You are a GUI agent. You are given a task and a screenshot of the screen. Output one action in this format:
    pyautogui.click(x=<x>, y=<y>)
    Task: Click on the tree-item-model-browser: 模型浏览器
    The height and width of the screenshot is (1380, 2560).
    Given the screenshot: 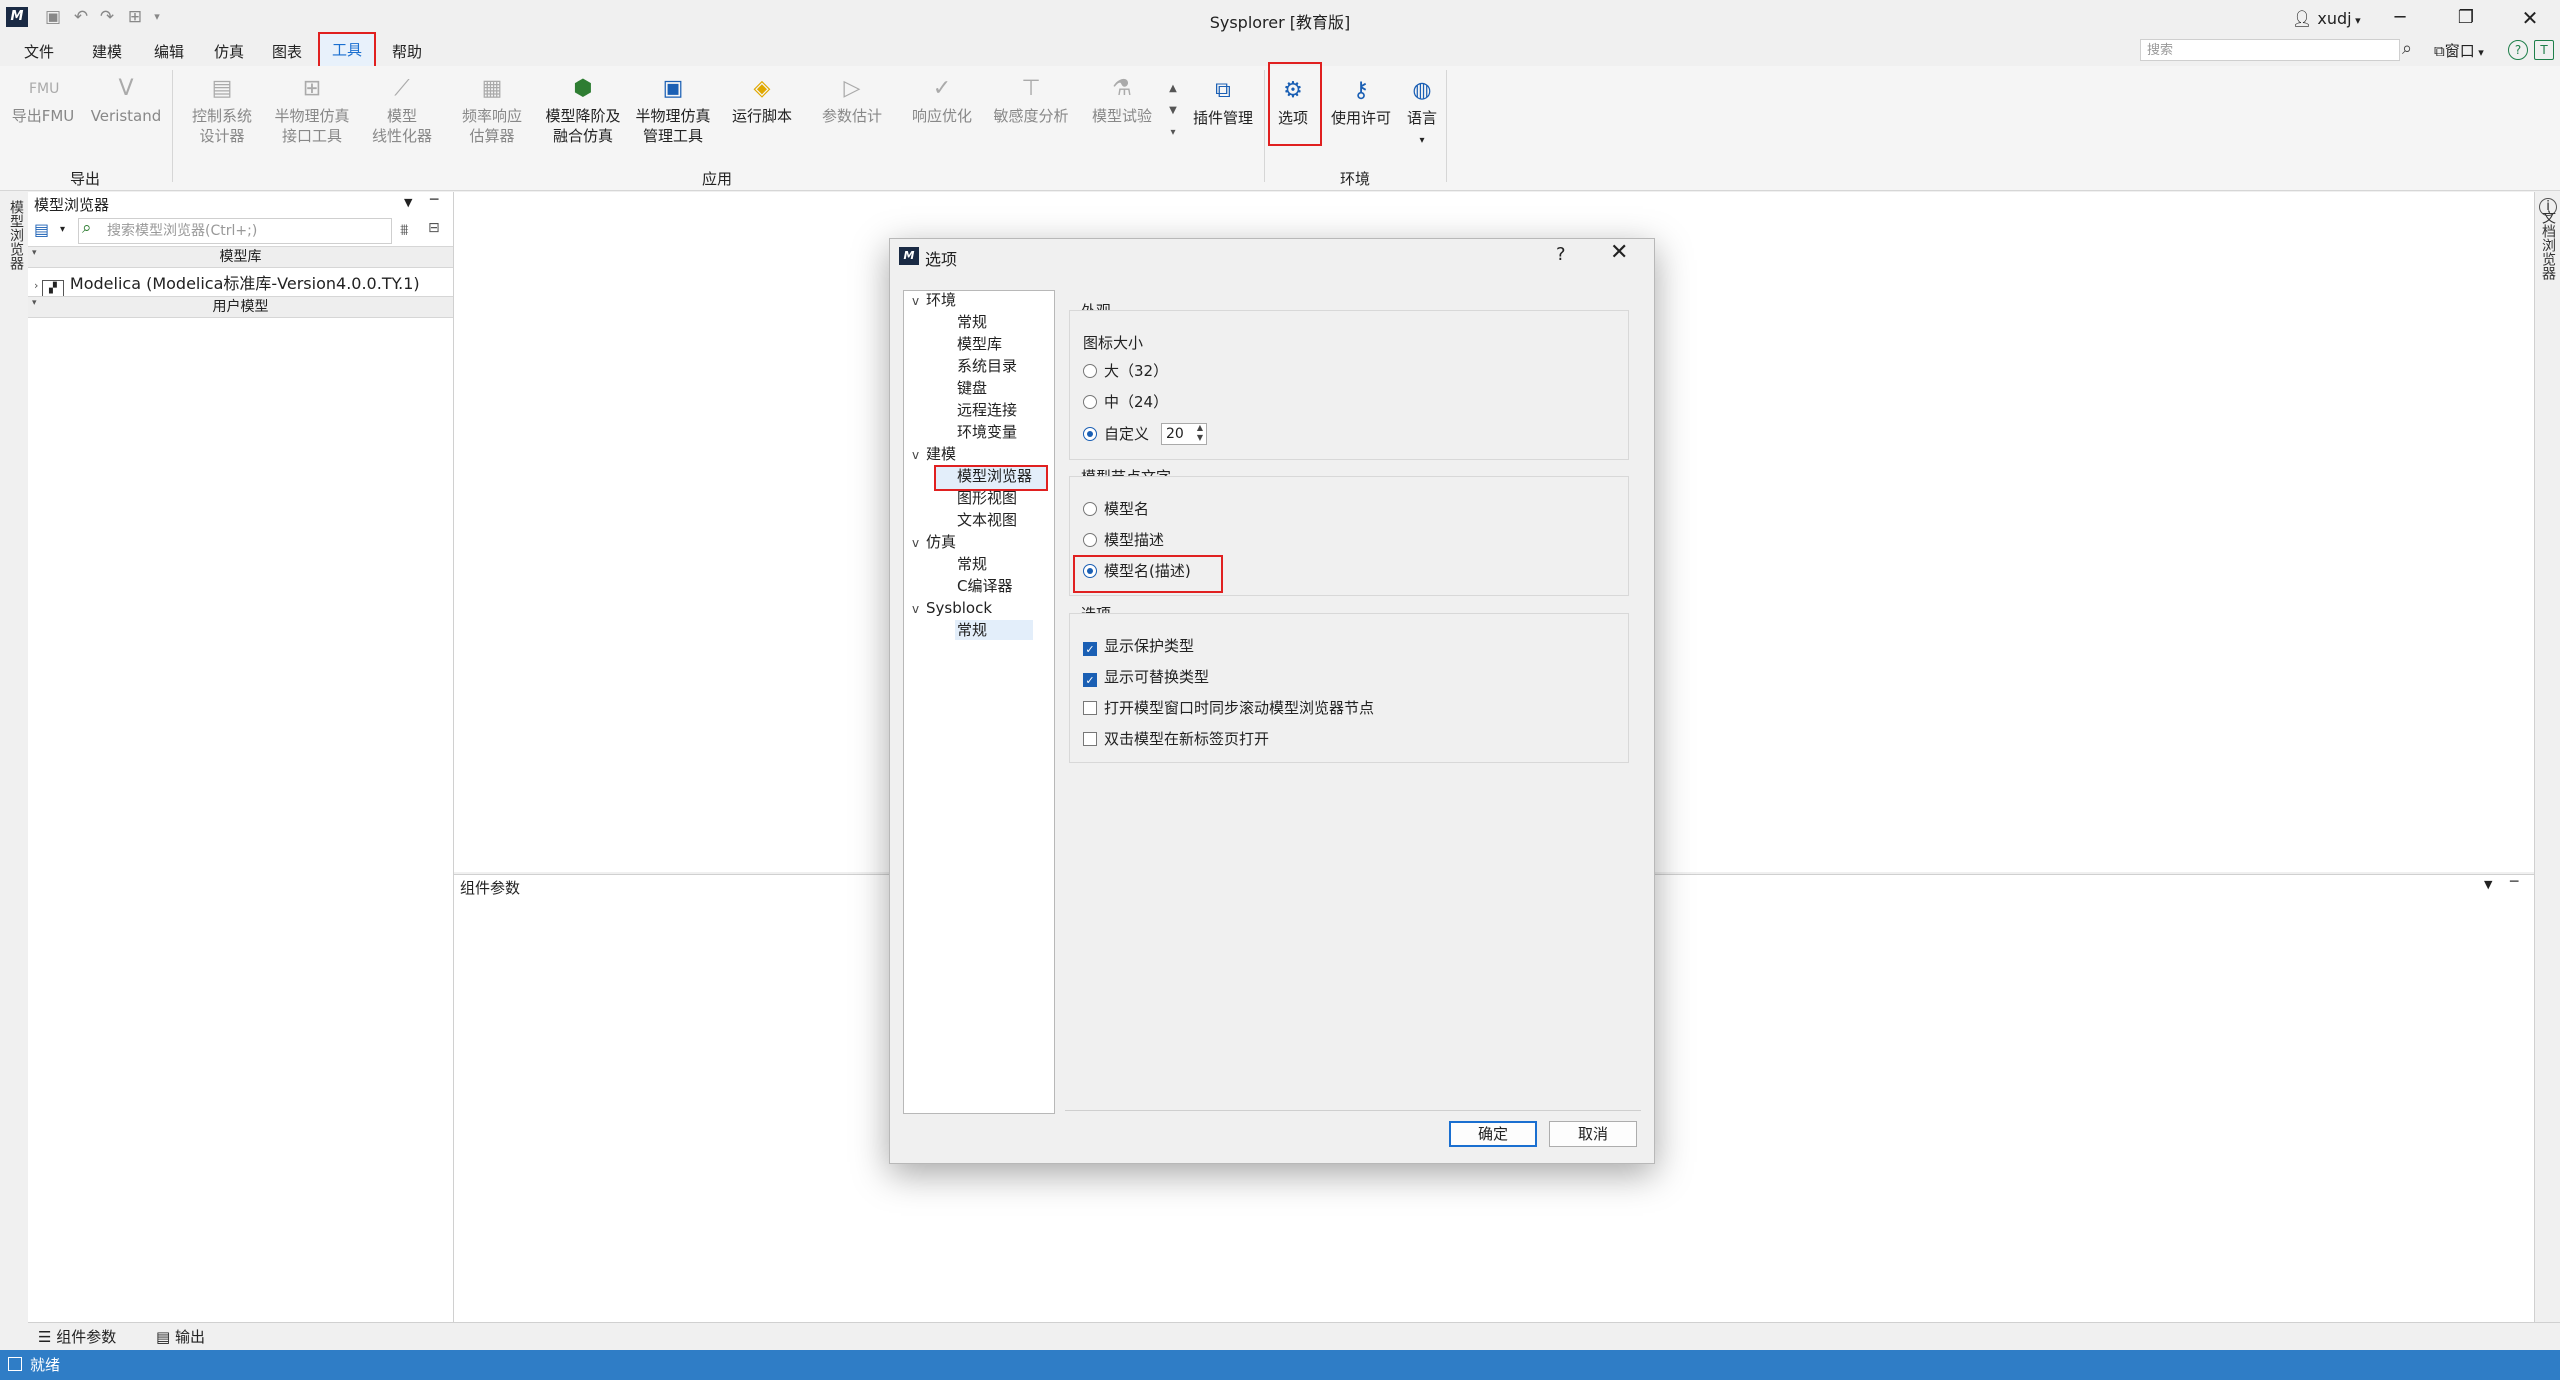 What is the action you would take?
    pyautogui.click(x=994, y=476)
    